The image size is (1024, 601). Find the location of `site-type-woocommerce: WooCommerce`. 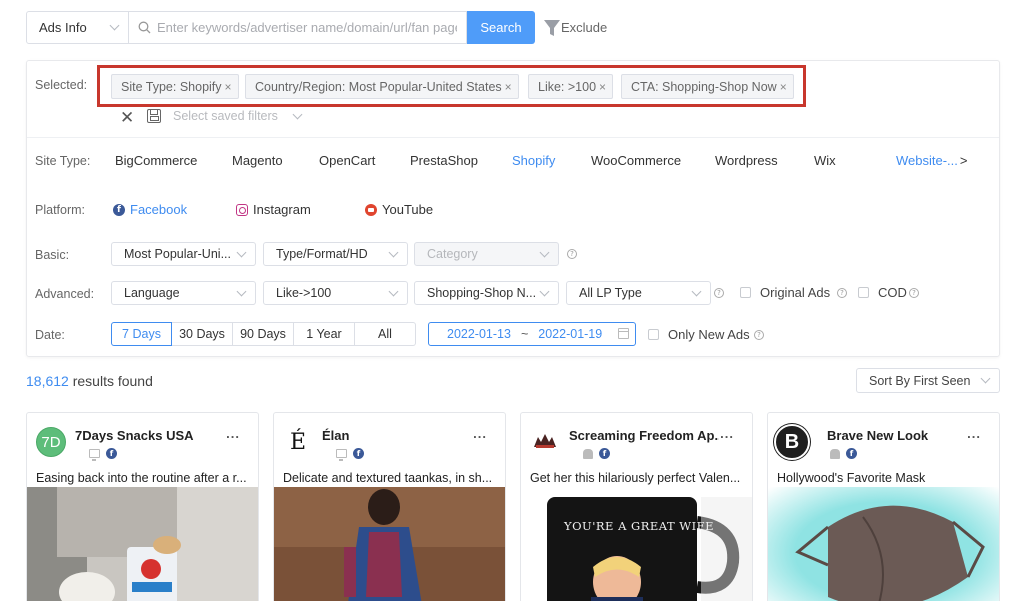

site-type-woocommerce: WooCommerce is located at coordinates (636, 160).